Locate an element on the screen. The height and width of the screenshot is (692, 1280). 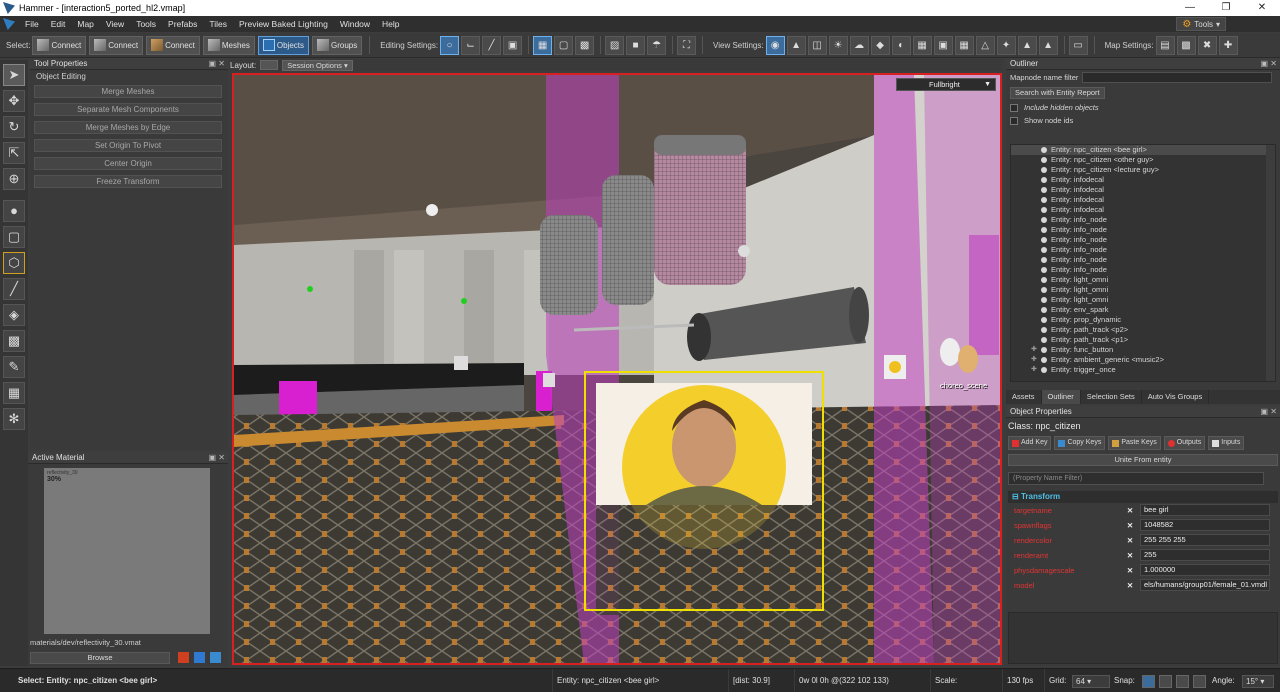
tools-dropdown: ⚙ Tools ▾ is located at coordinates (1201, 24).